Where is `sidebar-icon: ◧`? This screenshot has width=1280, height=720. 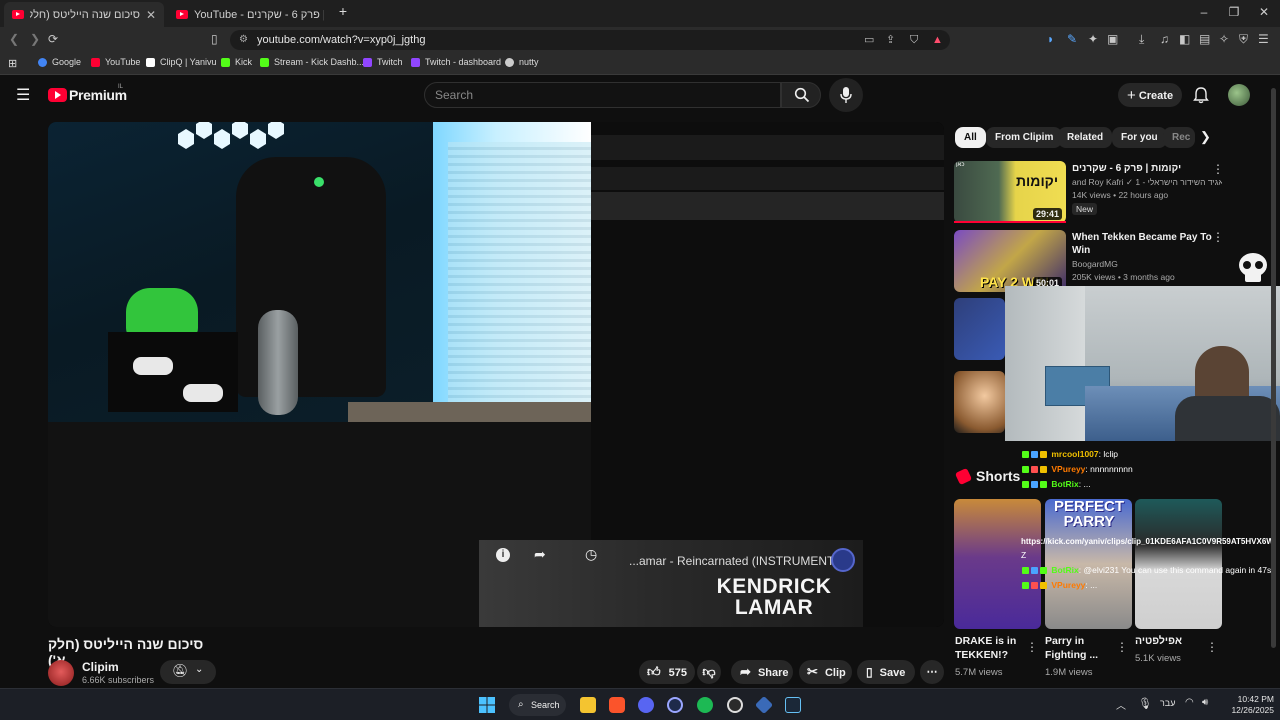 sidebar-icon: ◧ is located at coordinates (1184, 39).